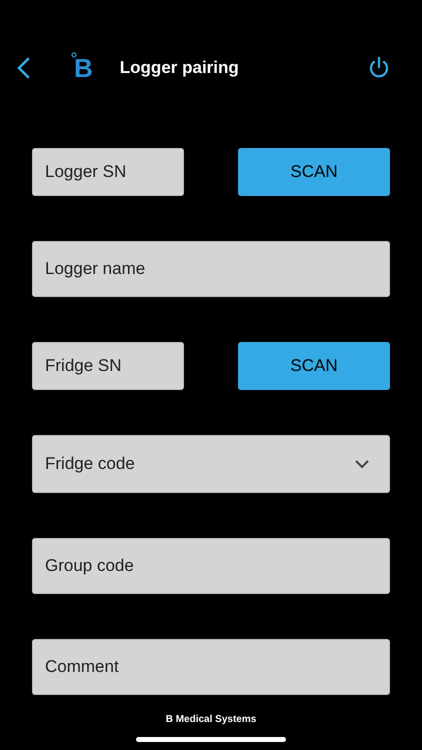 The height and width of the screenshot is (750, 422). Describe the element at coordinates (211, 667) in the screenshot. I see `input-field: Comment` at that location.